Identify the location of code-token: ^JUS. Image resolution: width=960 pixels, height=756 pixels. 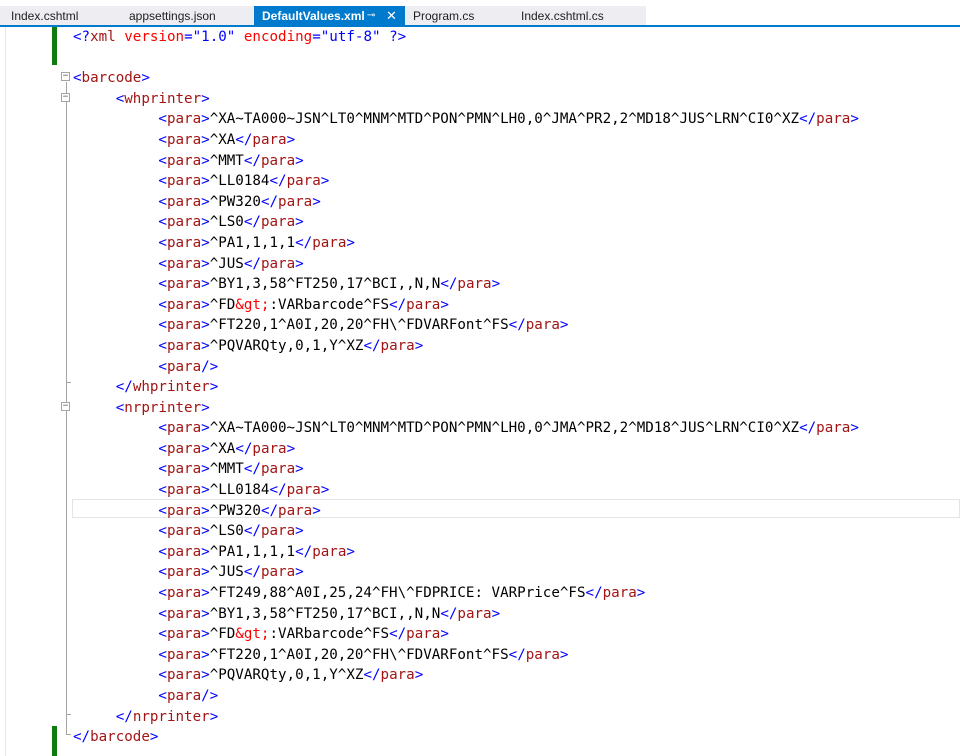
(226, 572).